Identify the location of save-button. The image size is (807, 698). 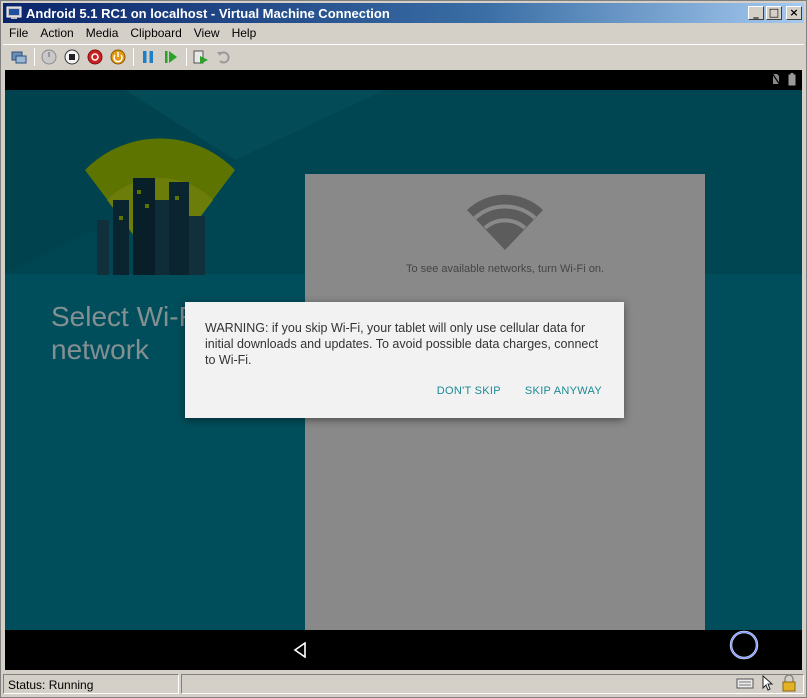
(118, 57).